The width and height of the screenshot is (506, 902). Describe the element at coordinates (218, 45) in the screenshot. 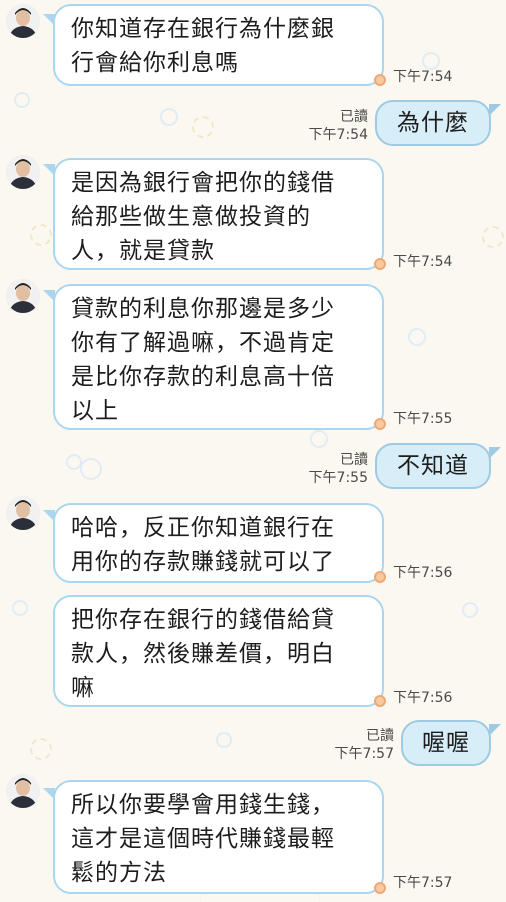

I see `incoming-message-bubble: 你知道存在銀行為什麼銀 行會給你利息嗎` at that location.